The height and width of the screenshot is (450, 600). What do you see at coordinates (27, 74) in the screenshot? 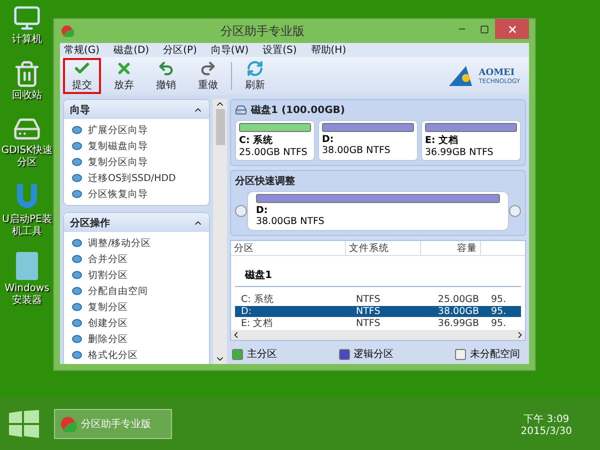
I see `trash-icon` at bounding box center [27, 74].